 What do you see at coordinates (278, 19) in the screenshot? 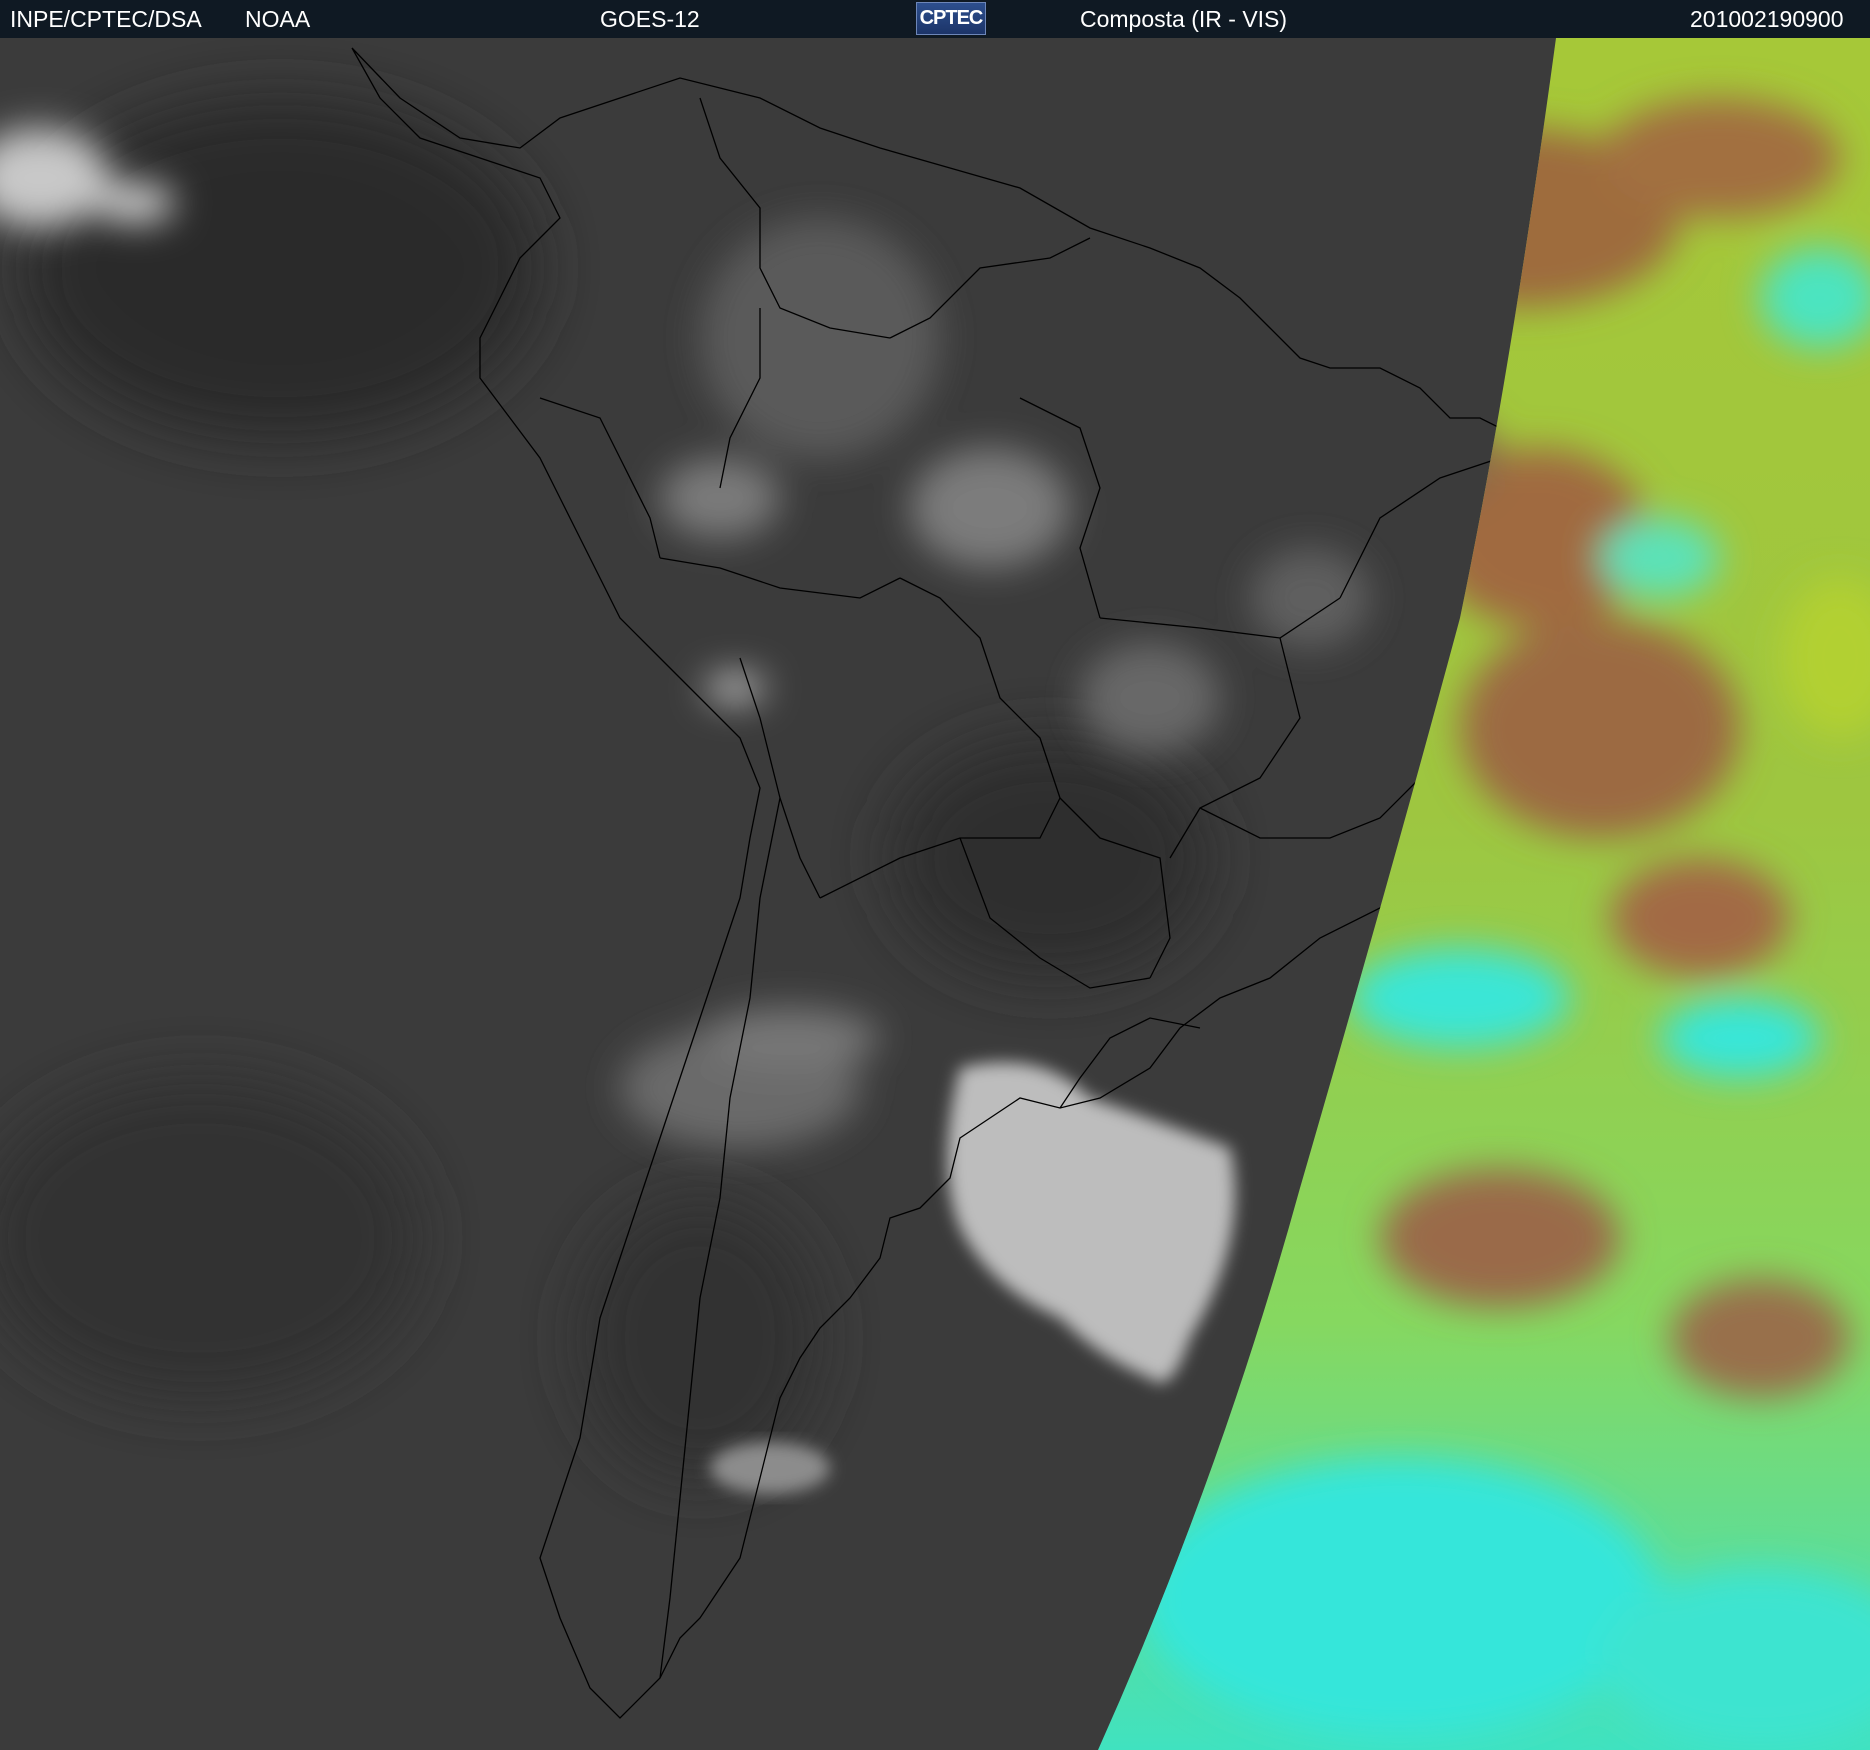
I see `agency-label: NOAA` at bounding box center [278, 19].